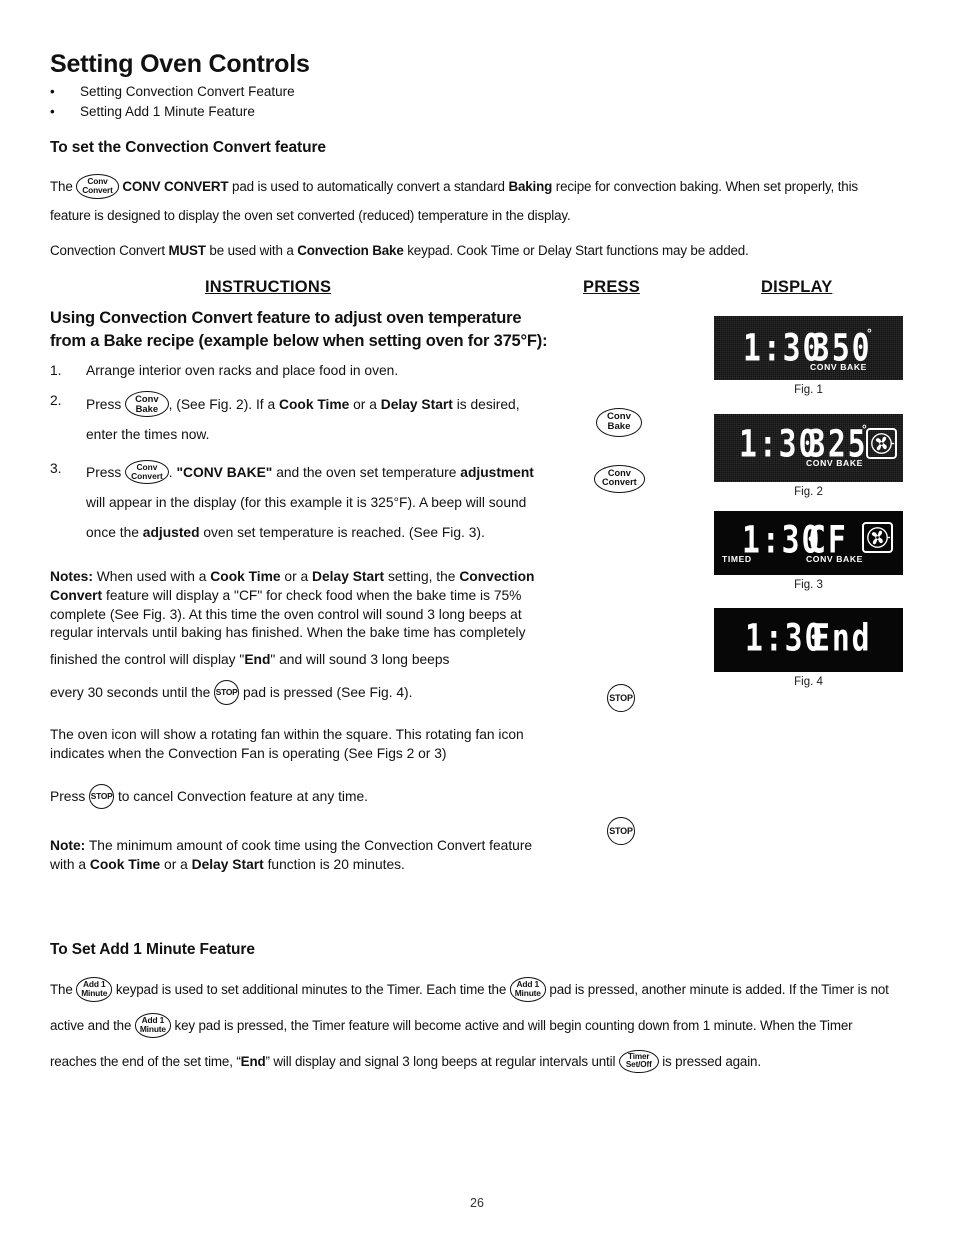 Image resolution: width=954 pixels, height=1239 pixels. I want to click on press-stop-pad-2: STOP, so click(621, 831).